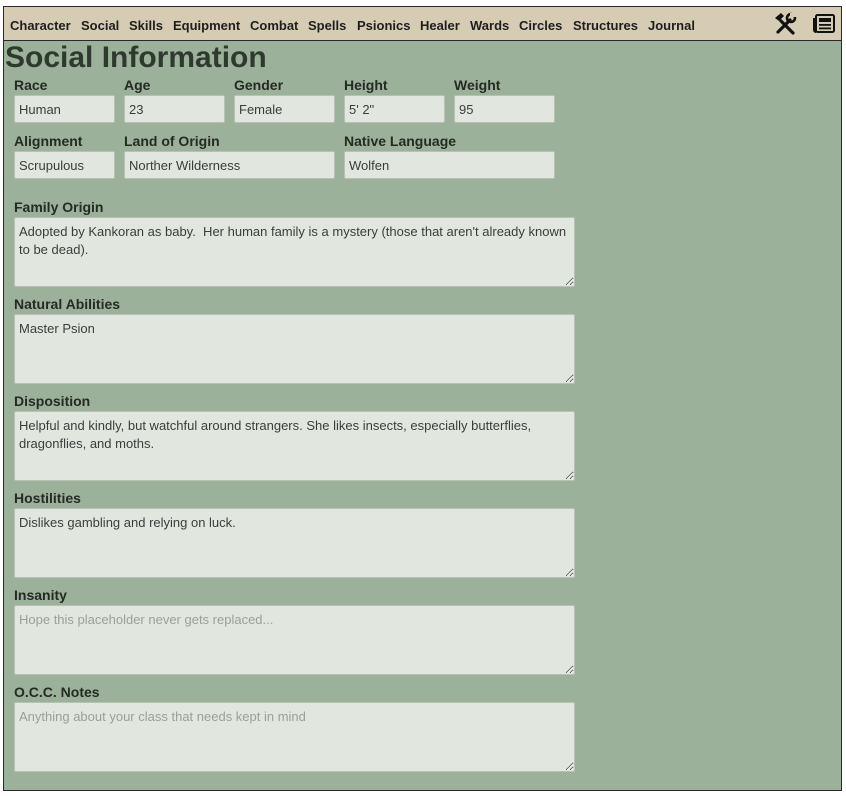 The image size is (846, 796). What do you see at coordinates (67, 304) in the screenshot?
I see `natural-abilities-label: Natural Abilities` at bounding box center [67, 304].